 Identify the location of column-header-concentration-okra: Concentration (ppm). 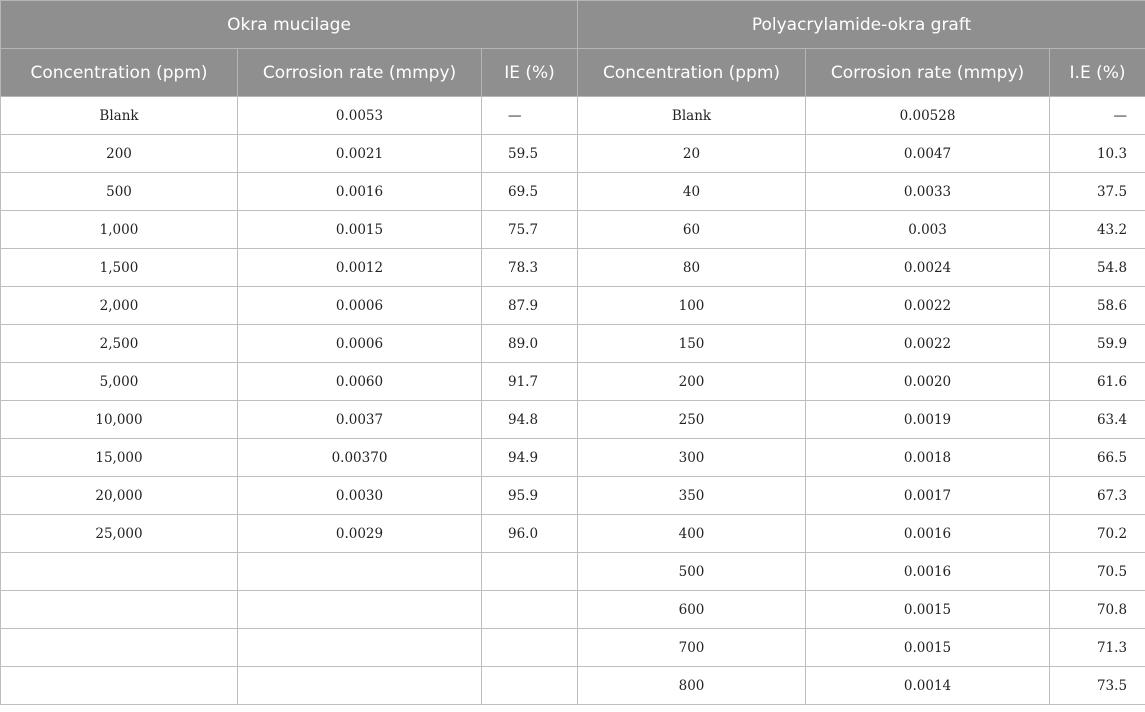
(119, 72).